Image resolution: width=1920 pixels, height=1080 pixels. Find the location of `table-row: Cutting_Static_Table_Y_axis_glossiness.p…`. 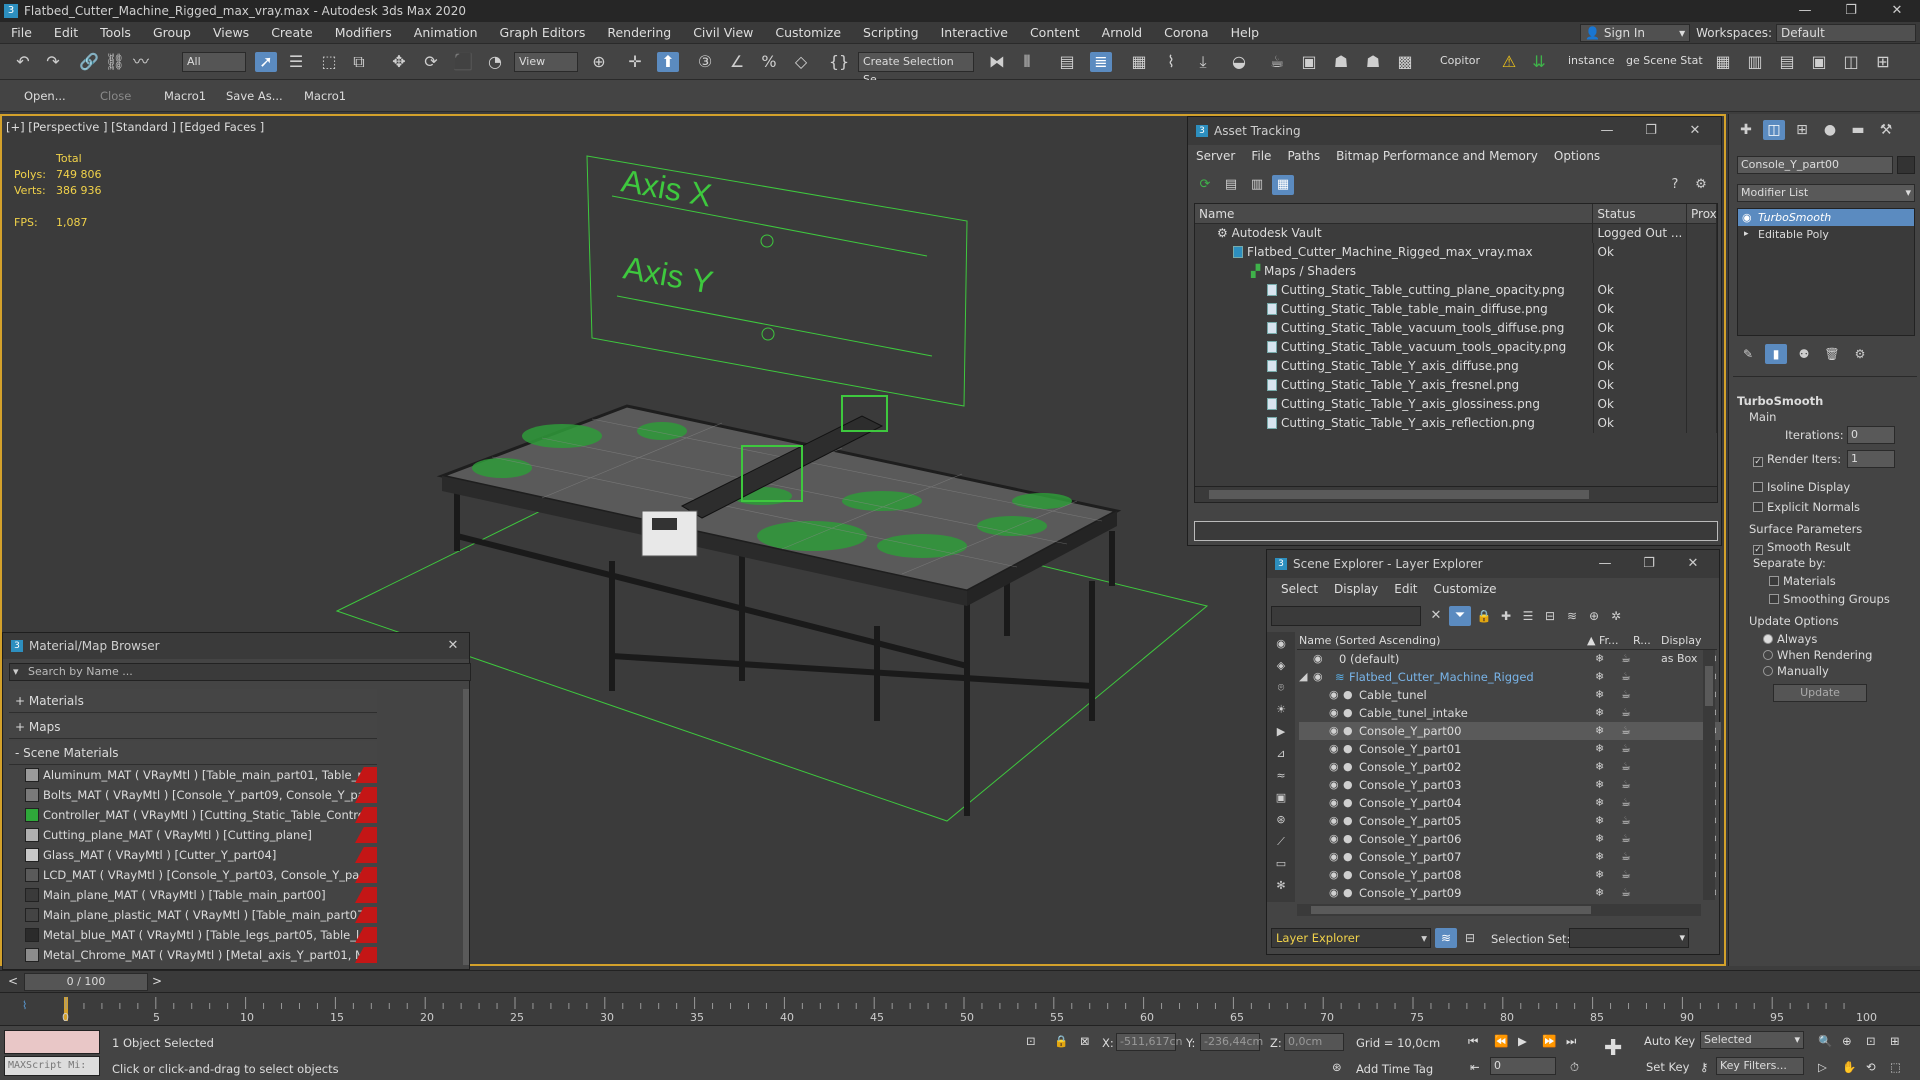

table-row: Cutting_Static_Table_Y_axis_glossiness.p… is located at coordinates (1456, 404).